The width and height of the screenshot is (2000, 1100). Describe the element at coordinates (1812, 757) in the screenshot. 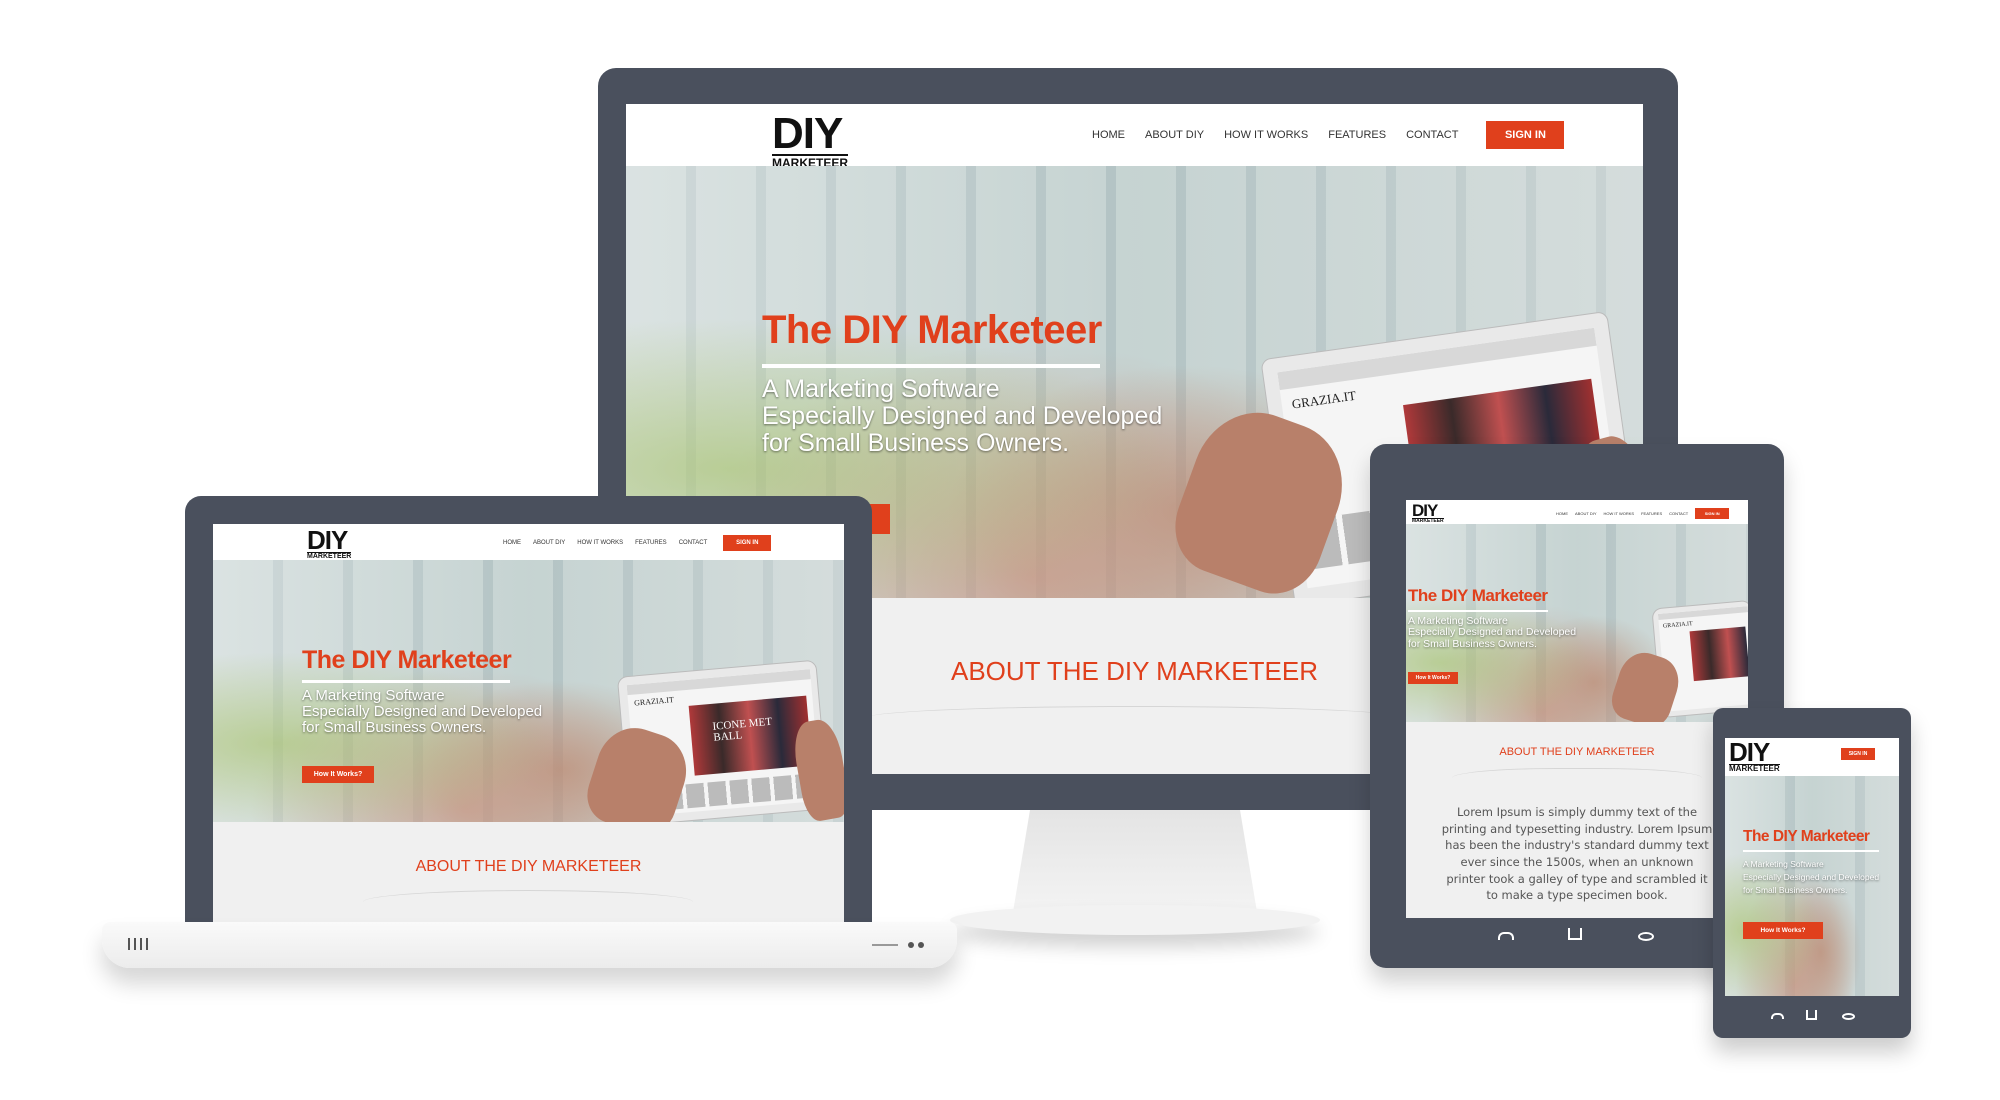

I see `site-header: DIY MARKETEER SIGN IN` at that location.